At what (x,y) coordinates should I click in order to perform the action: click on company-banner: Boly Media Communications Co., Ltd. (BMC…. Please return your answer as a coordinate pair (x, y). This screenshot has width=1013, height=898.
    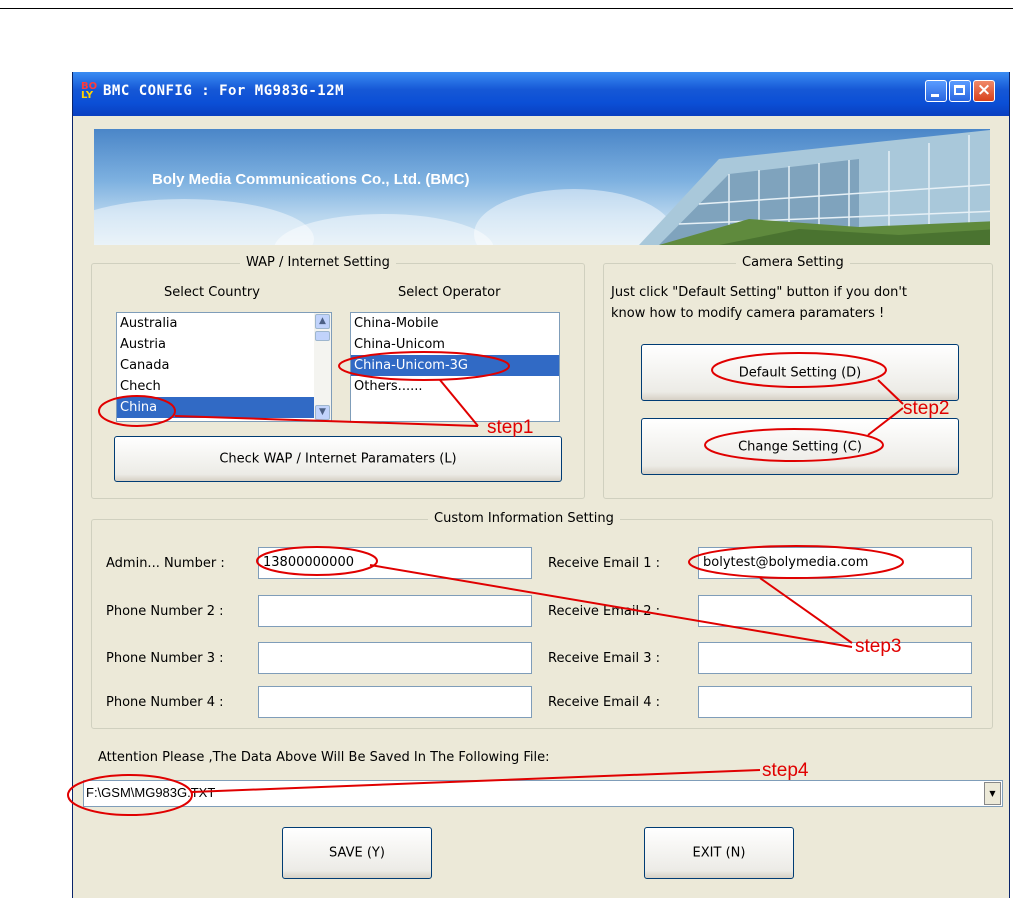
    Looking at the image, I should click on (542, 187).